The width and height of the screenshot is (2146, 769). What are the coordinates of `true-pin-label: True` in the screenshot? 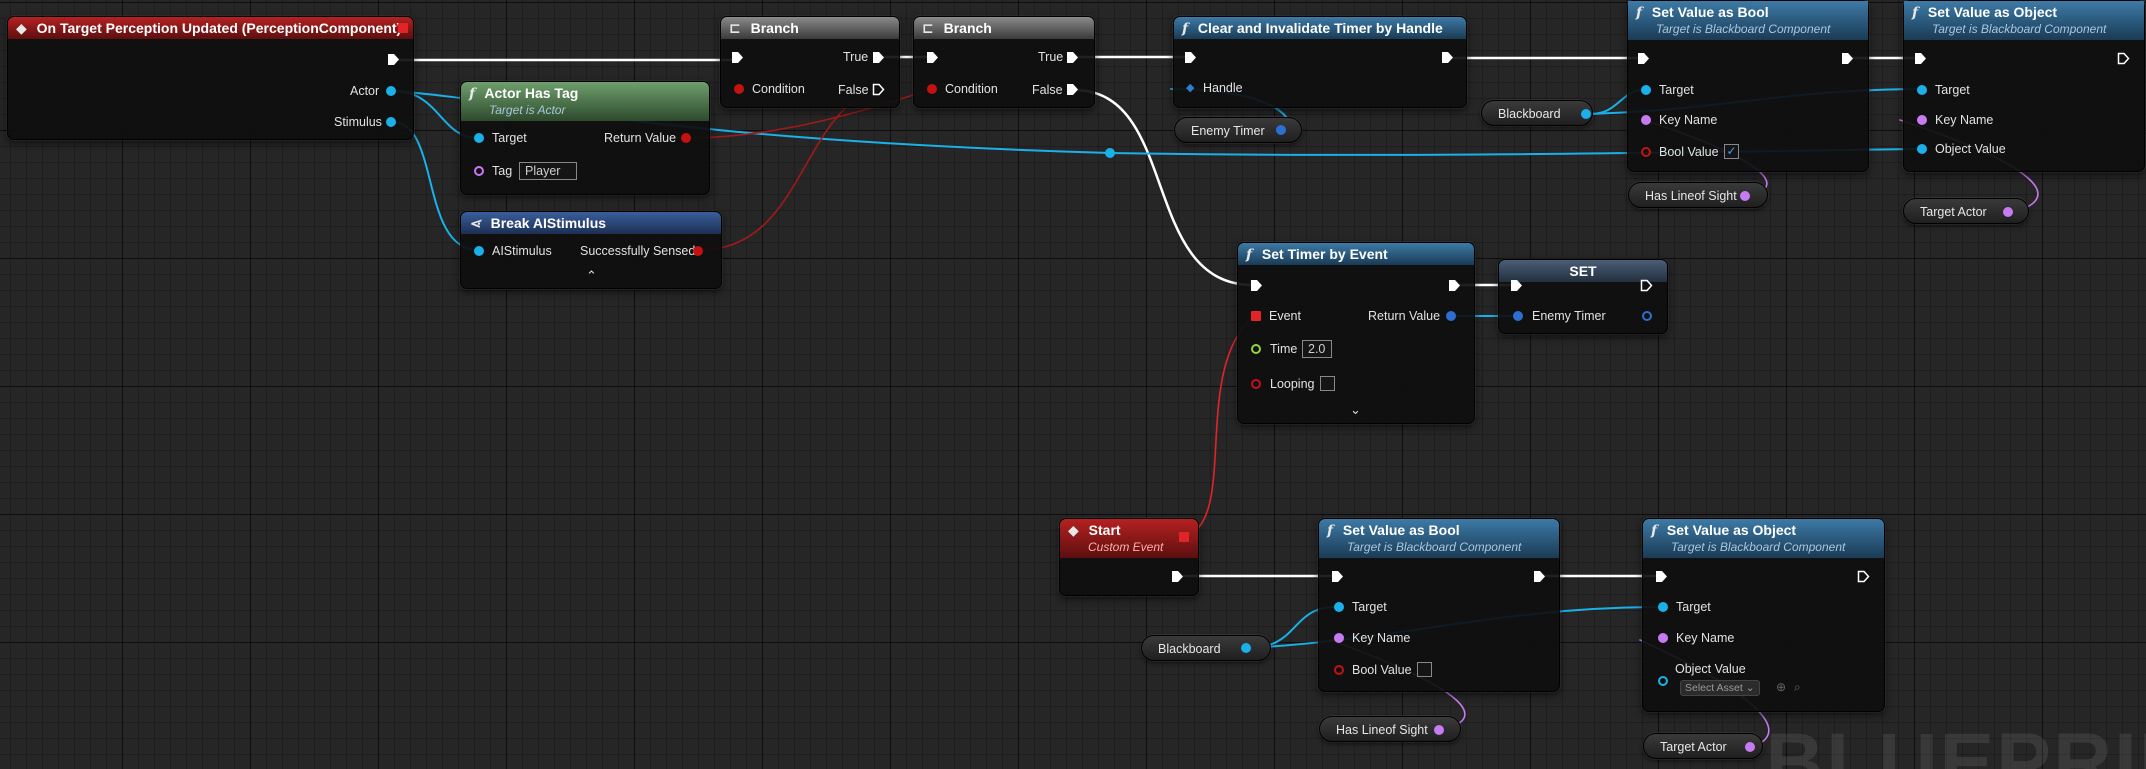 It's located at (1051, 57).